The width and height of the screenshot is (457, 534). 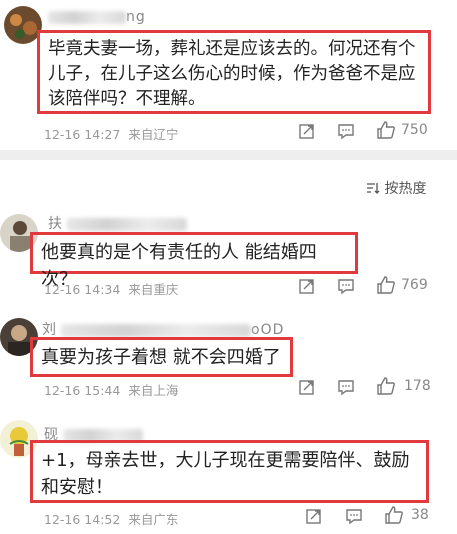 I want to click on location: 来自辽宁, so click(x=153, y=134).